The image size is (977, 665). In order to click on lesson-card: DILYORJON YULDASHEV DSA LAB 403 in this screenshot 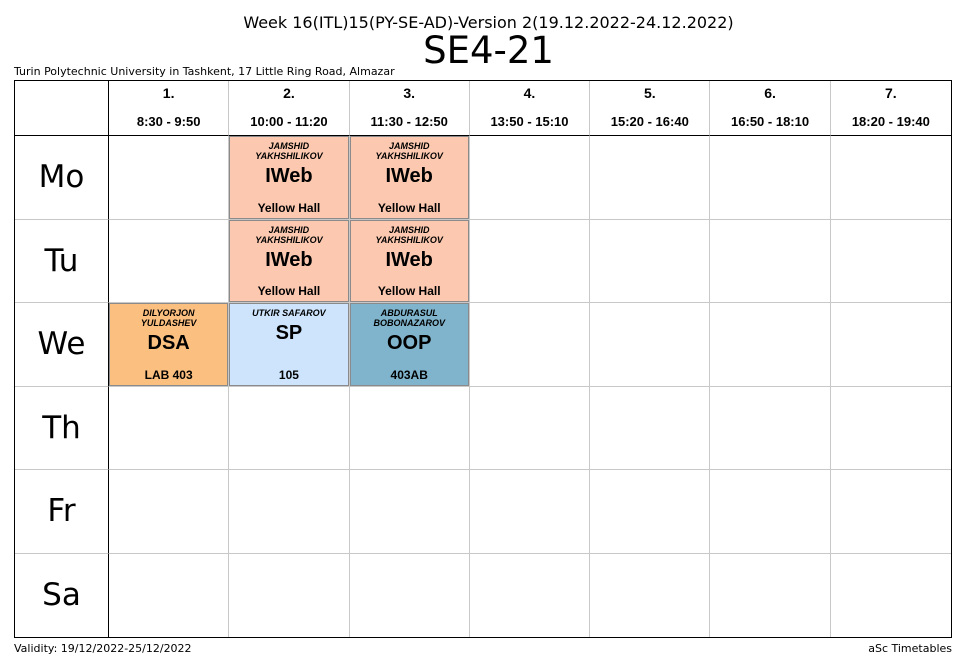, I will do `click(169, 344)`.